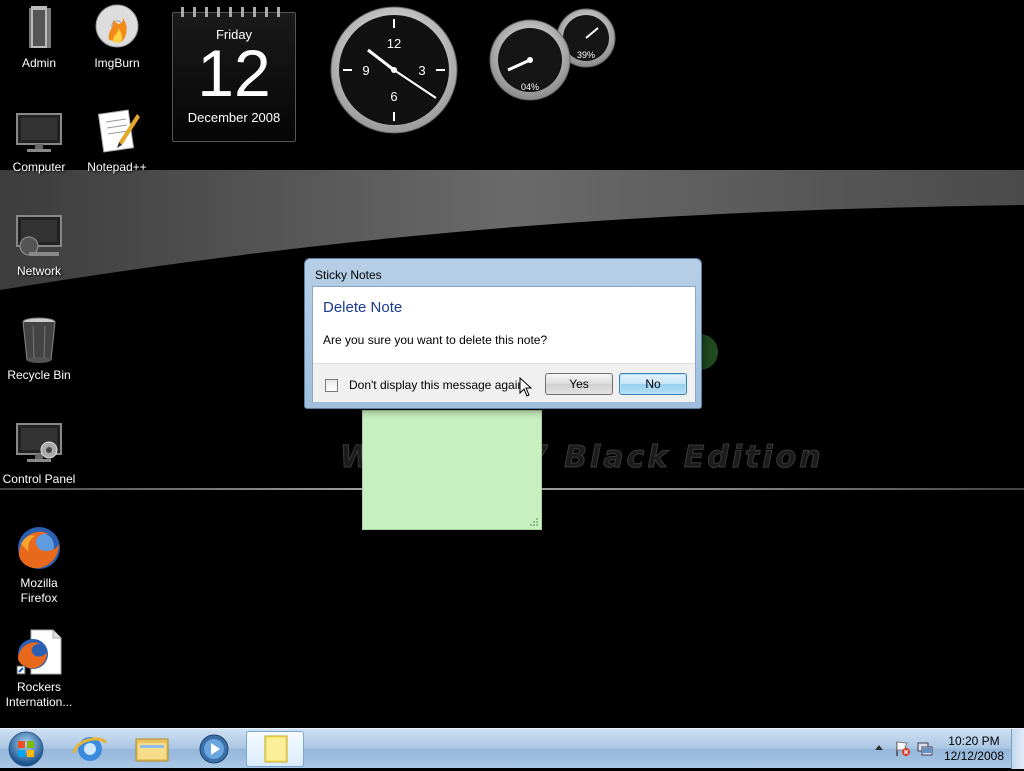 This screenshot has height=771, width=1024. Describe the element at coordinates (348, 275) in the screenshot. I see `dialog-title: Sticky Notes` at that location.